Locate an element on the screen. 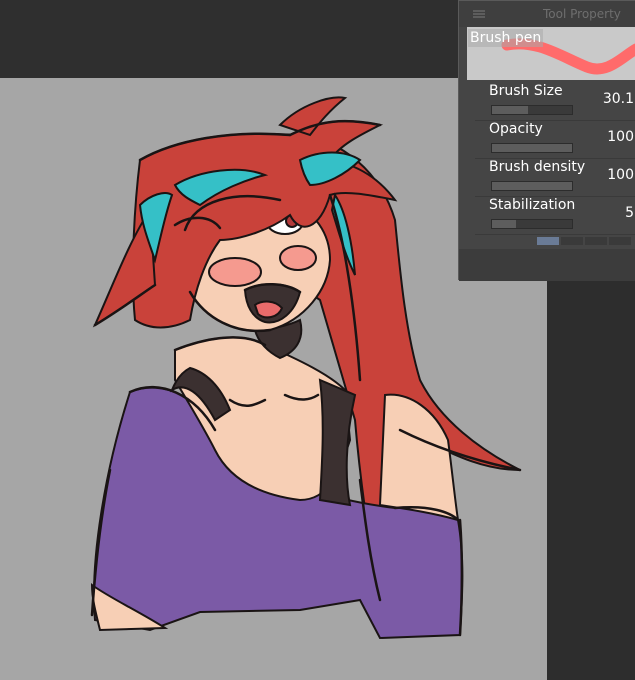 This screenshot has height=680, width=635. brush-size-value: 30.1 is located at coordinates (618, 99).